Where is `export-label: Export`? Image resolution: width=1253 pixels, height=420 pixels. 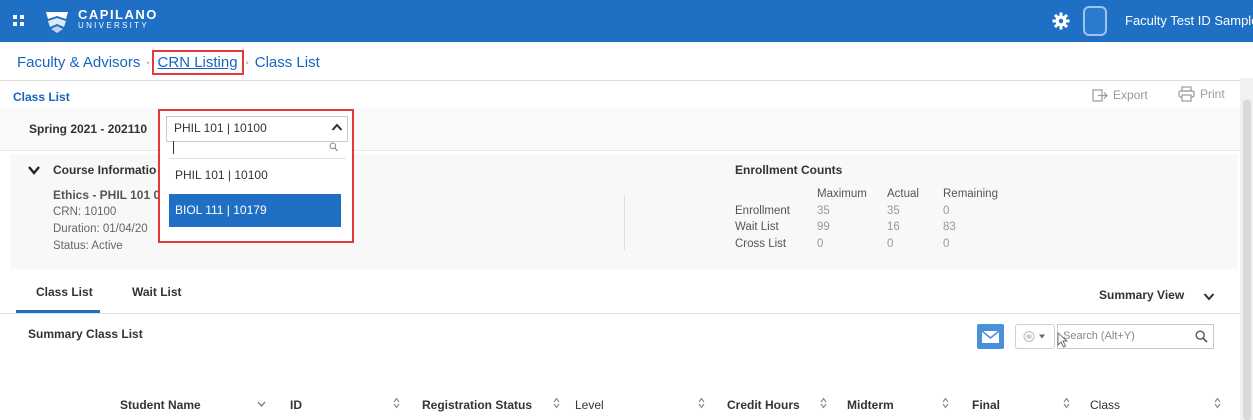 export-label: Export is located at coordinates (1130, 95).